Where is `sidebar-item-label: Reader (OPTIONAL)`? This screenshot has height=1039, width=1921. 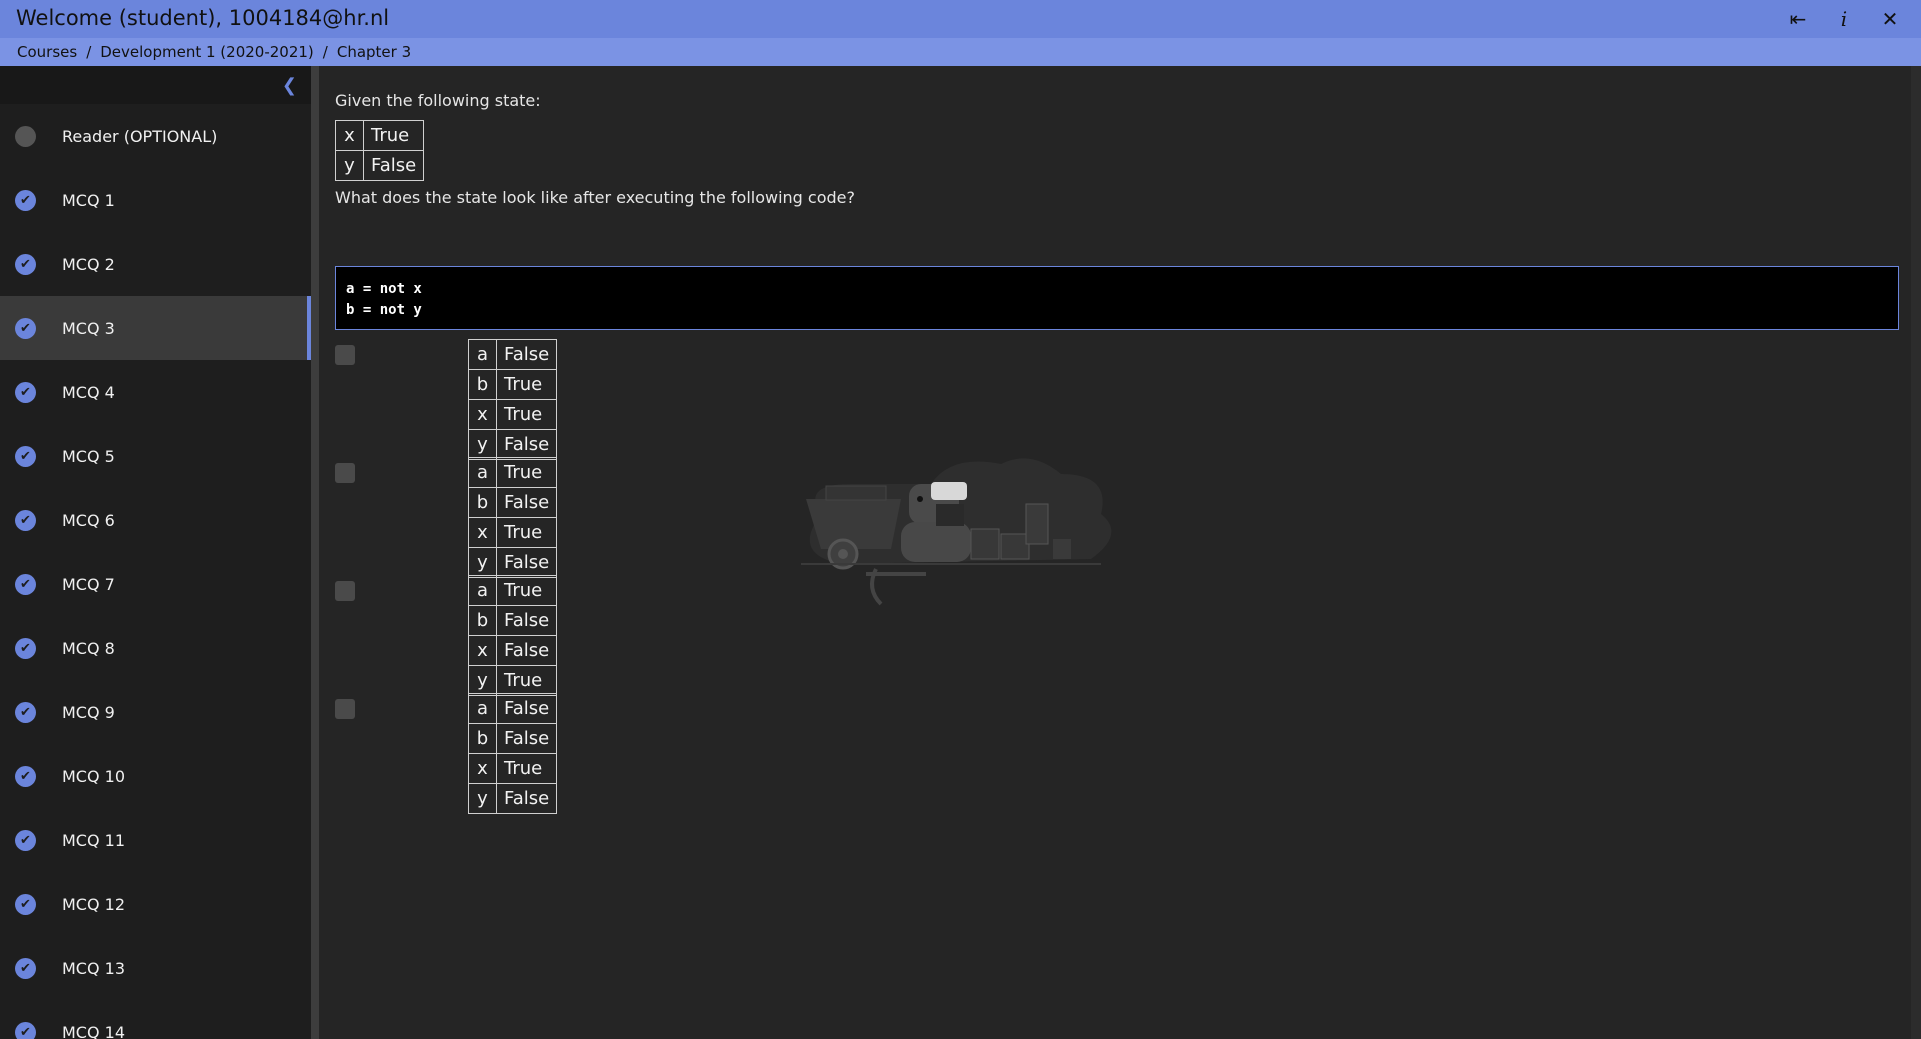
sidebar-item-label: Reader (OPTIONAL) is located at coordinates (140, 136).